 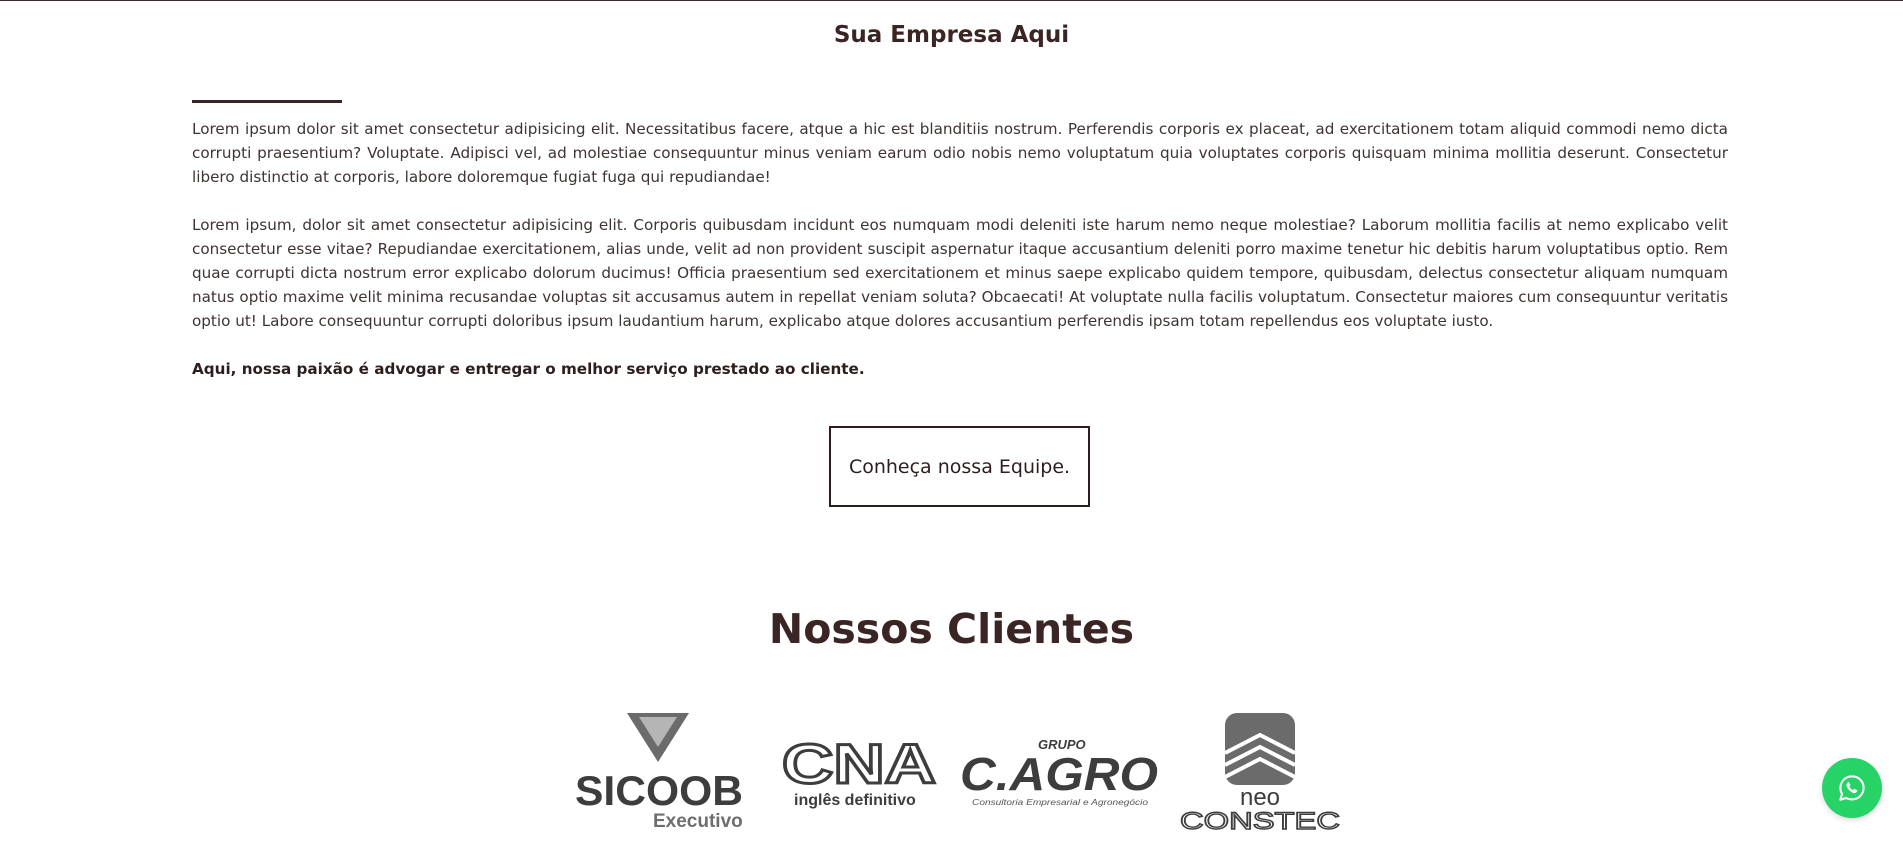 I want to click on neo-constec-logo: neo CONSTEC, so click(x=1260, y=774).